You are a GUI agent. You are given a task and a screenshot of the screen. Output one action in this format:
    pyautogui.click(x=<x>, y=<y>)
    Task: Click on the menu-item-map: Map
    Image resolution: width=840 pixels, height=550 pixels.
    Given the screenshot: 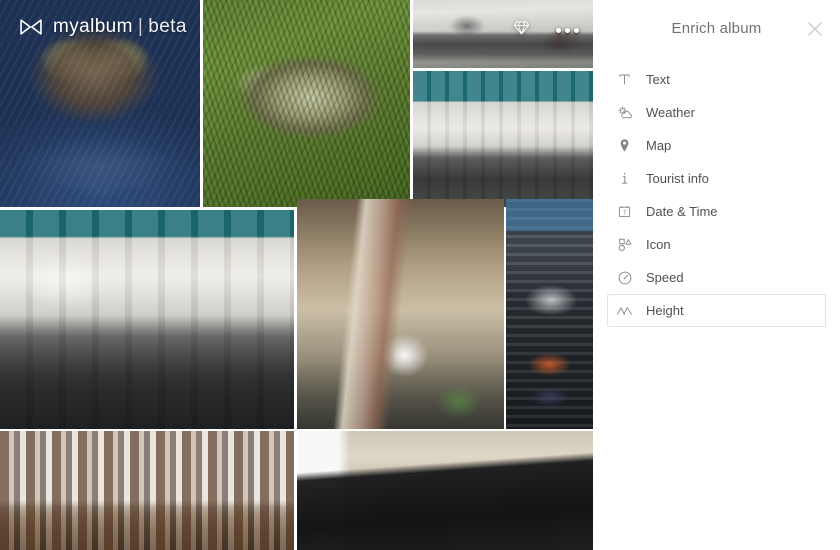 What is the action you would take?
    pyautogui.click(x=716, y=145)
    